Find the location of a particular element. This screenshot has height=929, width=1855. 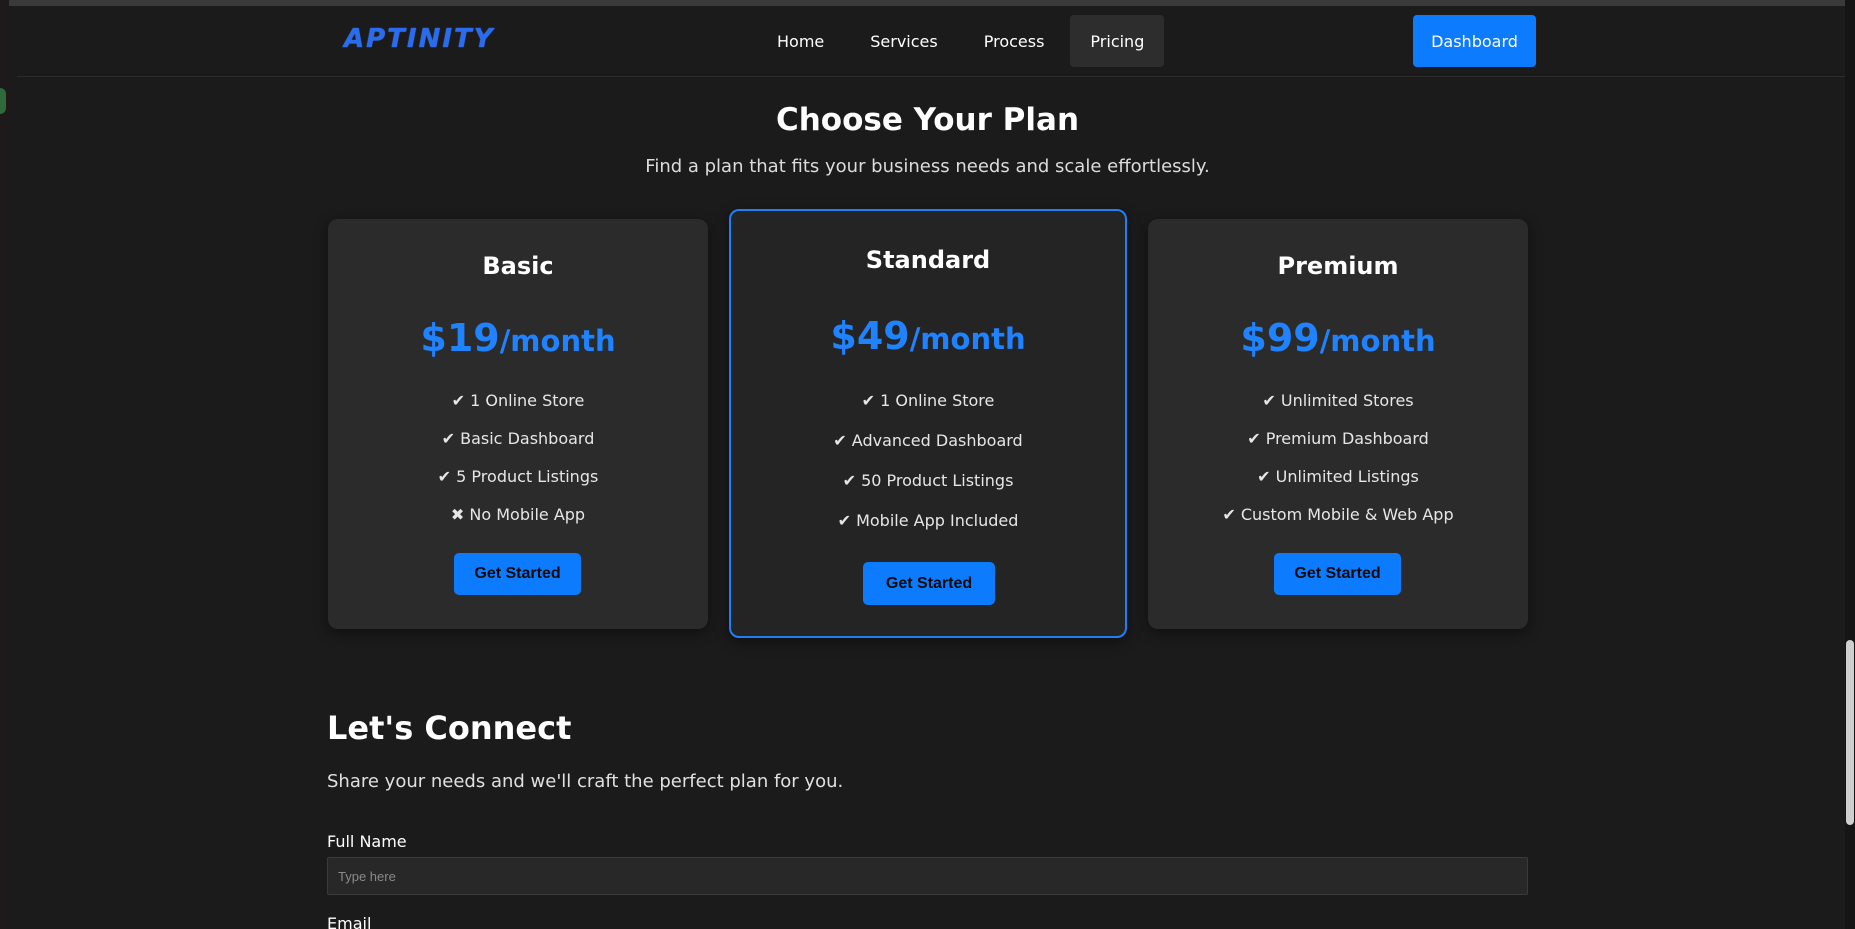

scrollbar-thumb is located at coordinates (1850, 732).